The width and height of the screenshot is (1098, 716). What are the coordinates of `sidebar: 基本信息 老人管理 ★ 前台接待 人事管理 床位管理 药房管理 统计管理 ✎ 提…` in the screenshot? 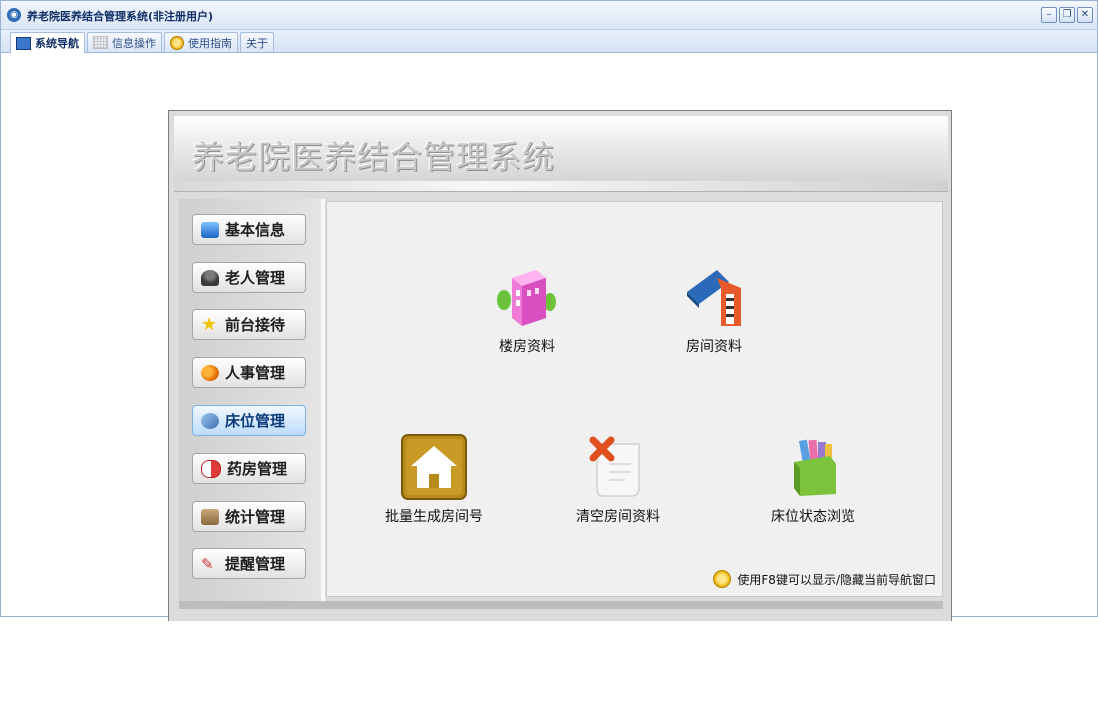 It's located at (252, 400).